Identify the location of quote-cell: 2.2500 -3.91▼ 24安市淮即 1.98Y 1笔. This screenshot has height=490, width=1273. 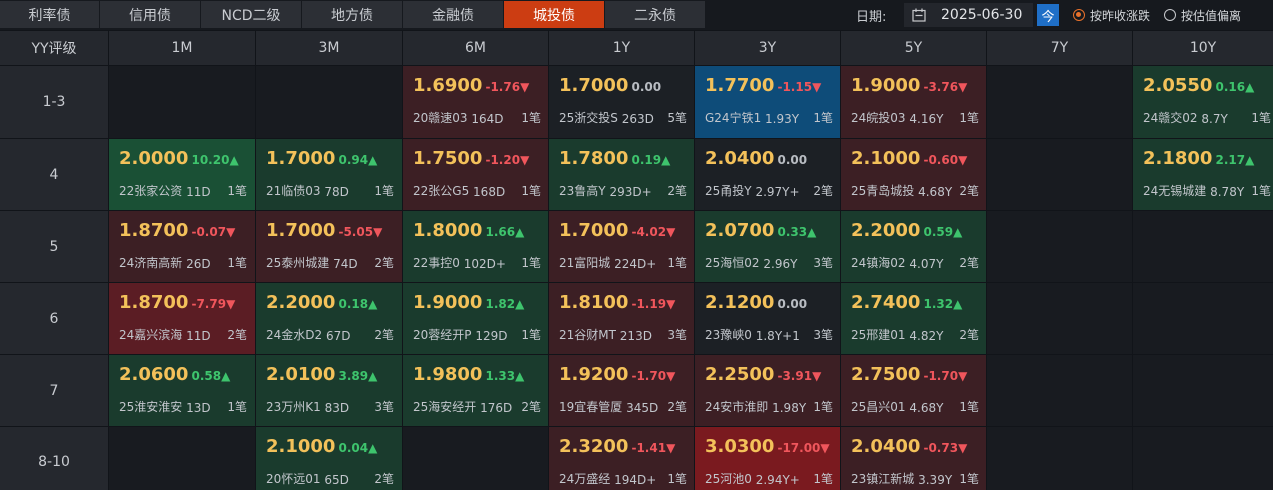
(767, 390).